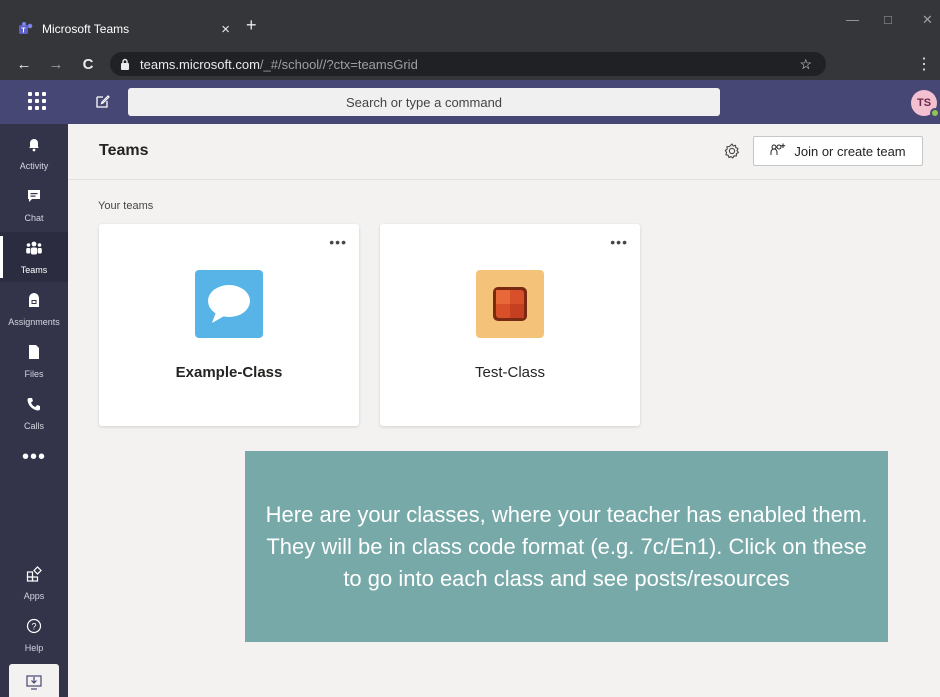 The image size is (940, 697). Describe the element at coordinates (888, 19) in the screenshot. I see `maximize-icon: □` at that location.